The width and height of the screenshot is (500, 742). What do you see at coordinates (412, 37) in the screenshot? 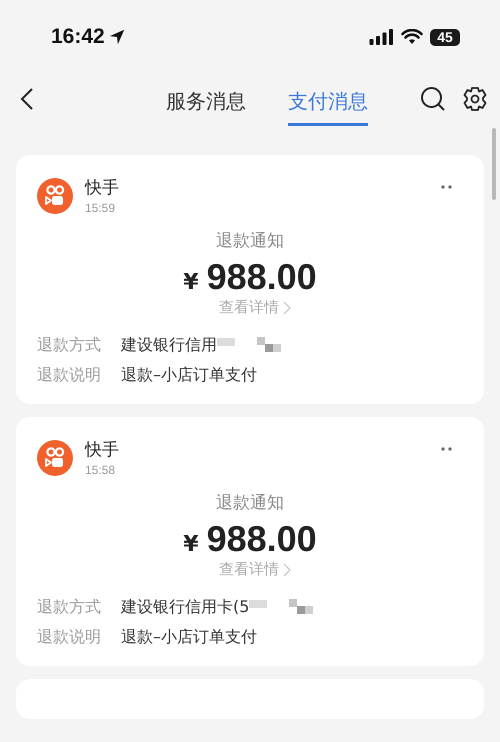
I see `wifi-icon` at bounding box center [412, 37].